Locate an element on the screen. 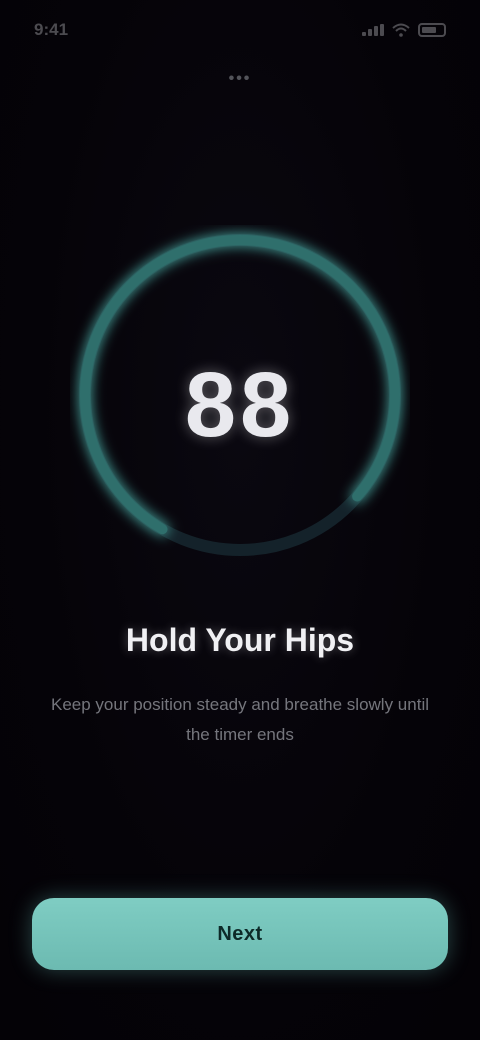 Image resolution: width=480 pixels, height=1040 pixels. status-right is located at coordinates (404, 30).